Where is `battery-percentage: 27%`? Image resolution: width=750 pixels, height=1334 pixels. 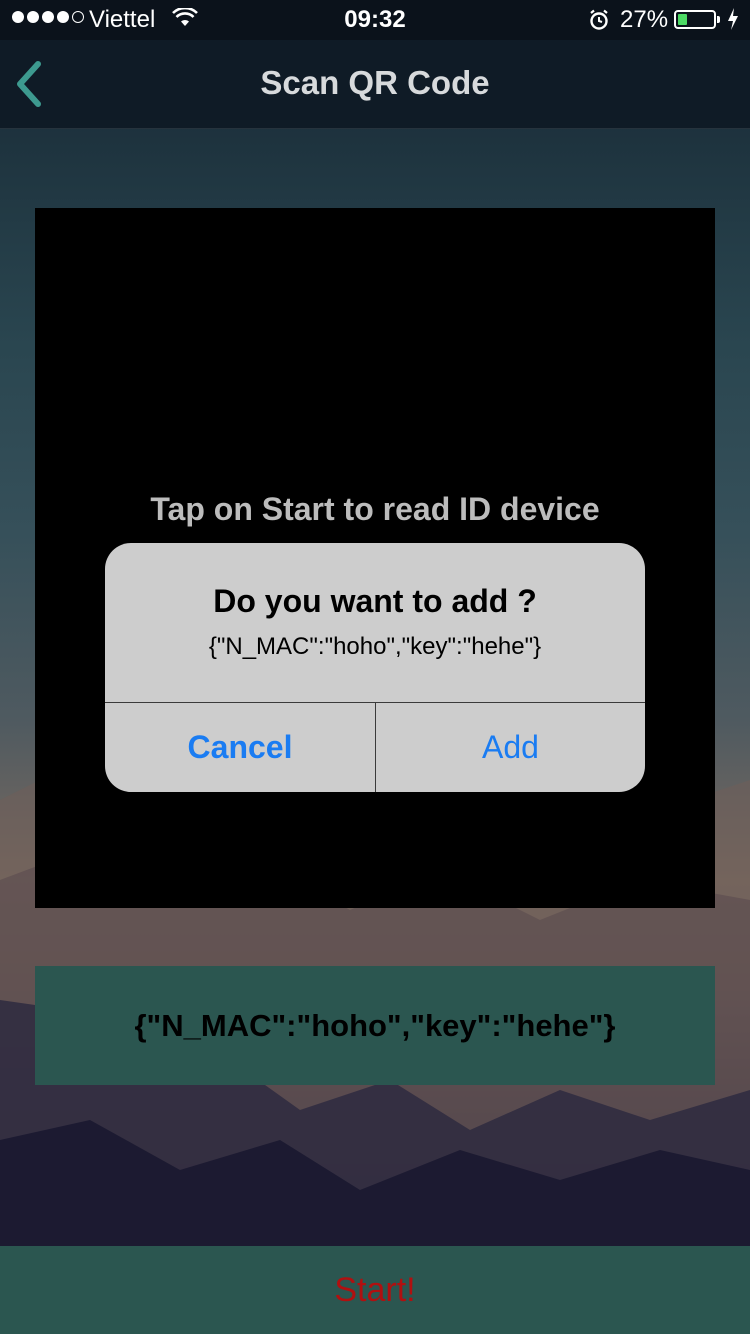
battery-percentage: 27% is located at coordinates (644, 19).